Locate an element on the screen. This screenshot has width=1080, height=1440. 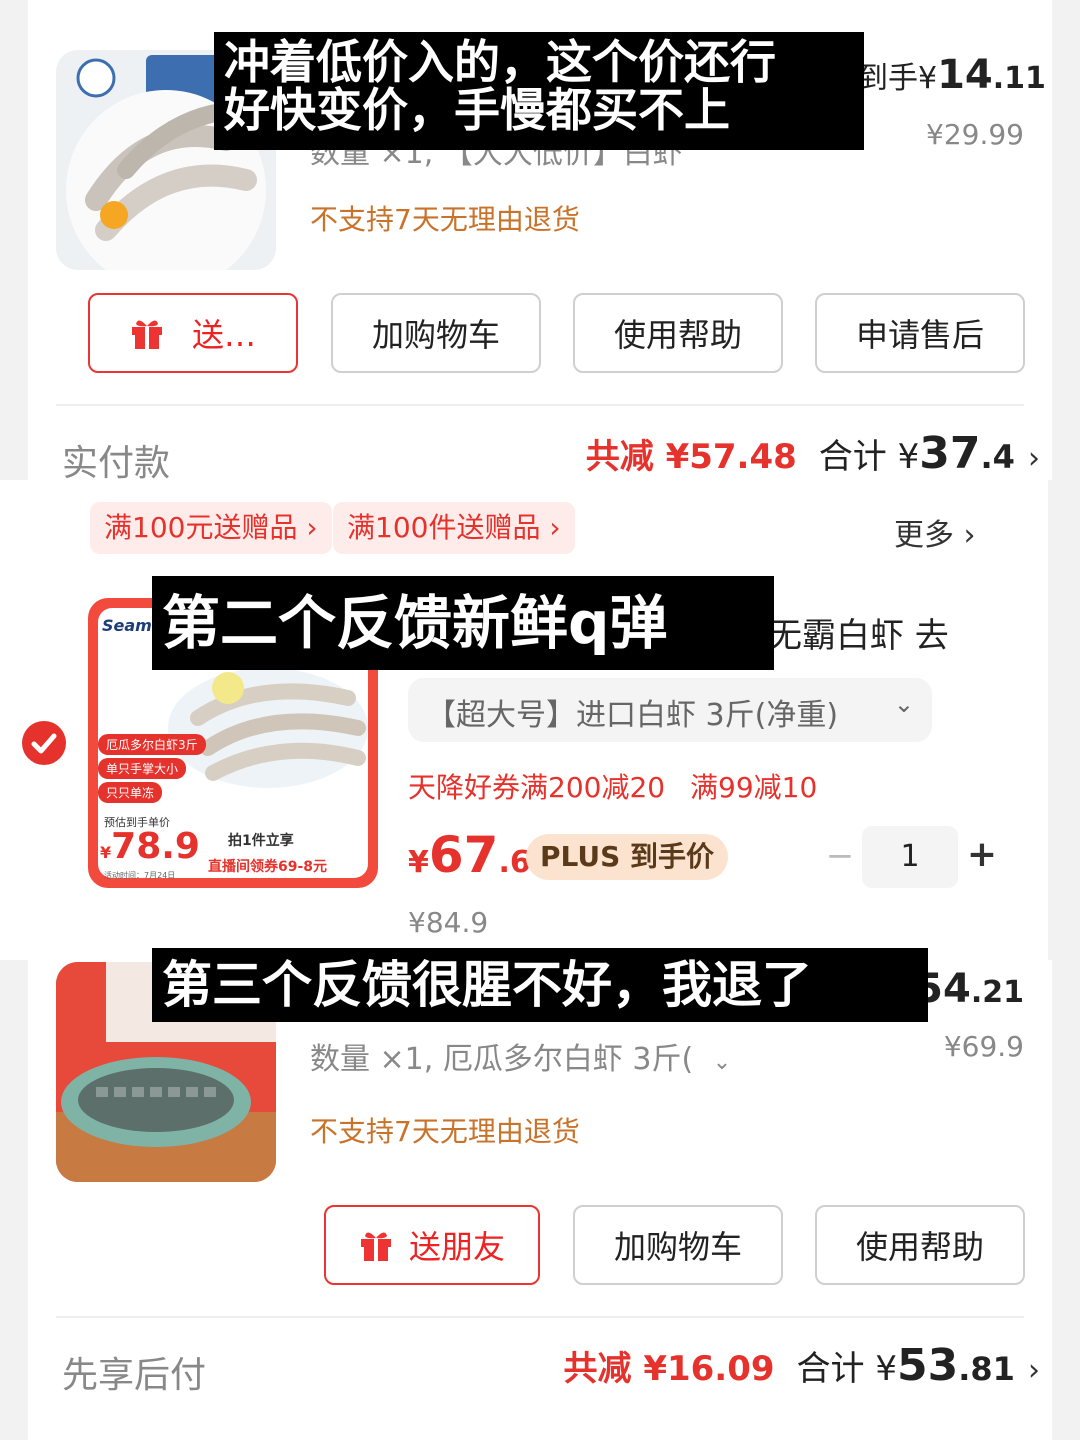
order-total-2: 共减 ¥16.09 合计 ¥53.81 › is located at coordinates (801, 1365).